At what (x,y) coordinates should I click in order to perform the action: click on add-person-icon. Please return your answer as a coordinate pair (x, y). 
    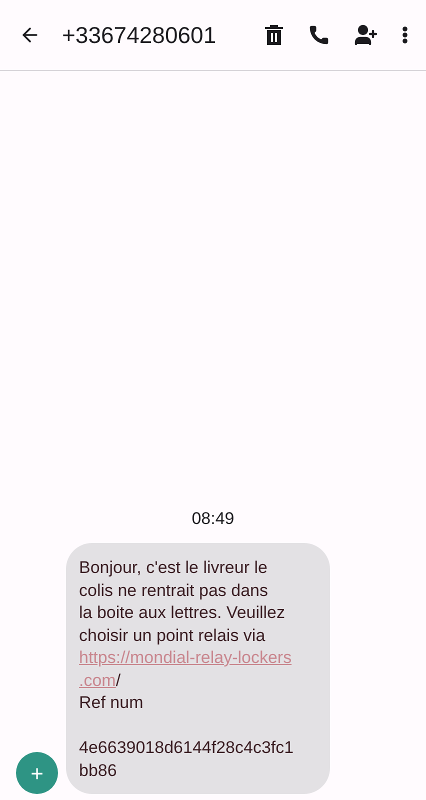
    Looking at the image, I should click on (366, 35).